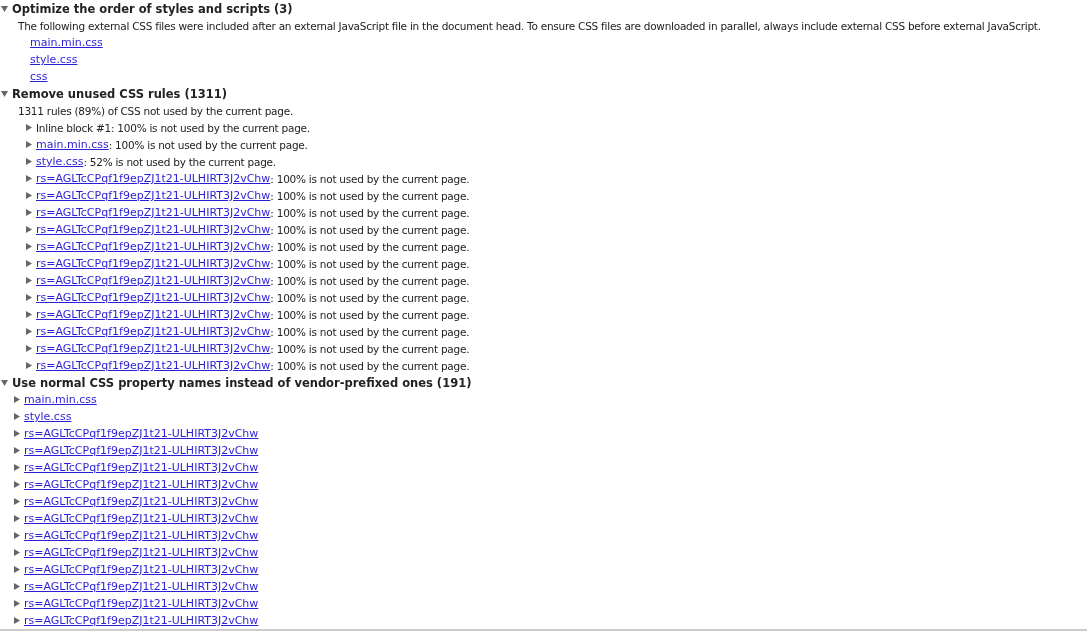 This screenshot has width=1087, height=631. I want to click on section-title: Remove unused CSS rules (1311), so click(119, 93).